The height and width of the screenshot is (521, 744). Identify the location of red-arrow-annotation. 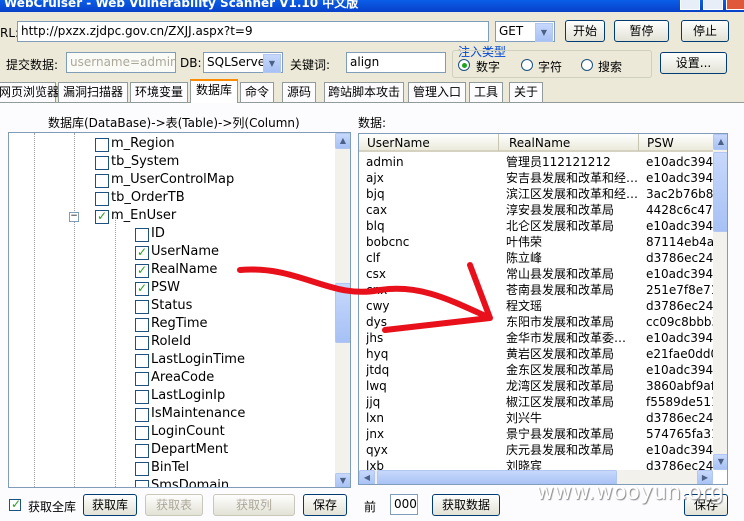
(365, 297).